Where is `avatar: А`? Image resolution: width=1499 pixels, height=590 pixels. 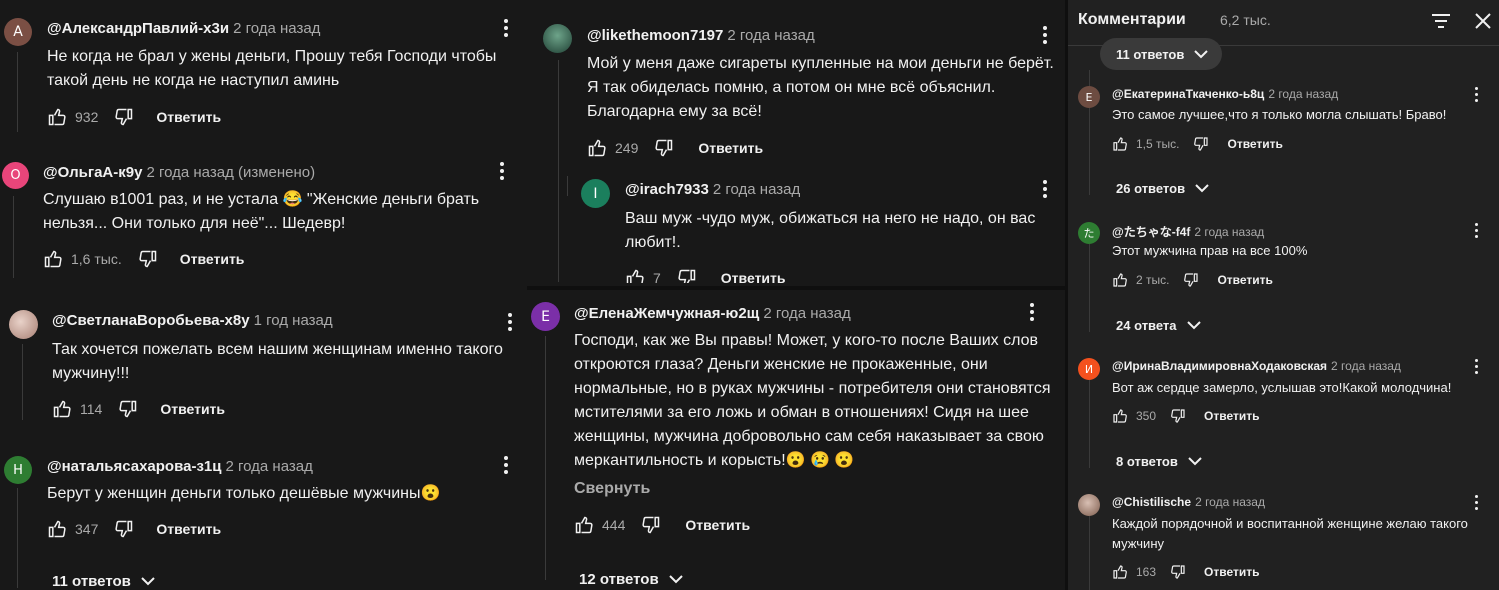
avatar: А is located at coordinates (18, 32).